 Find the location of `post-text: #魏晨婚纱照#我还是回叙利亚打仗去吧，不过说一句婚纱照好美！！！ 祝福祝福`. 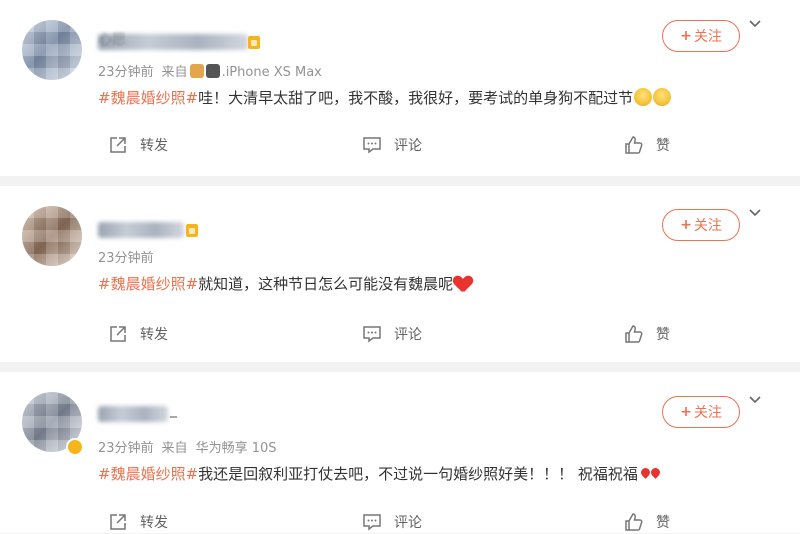

post-text: #魏晨婚纱照#我还是回叙利亚打仗去吧，不过说一句婚纱照好美！！！ 祝福祝福 is located at coordinates (380, 473).